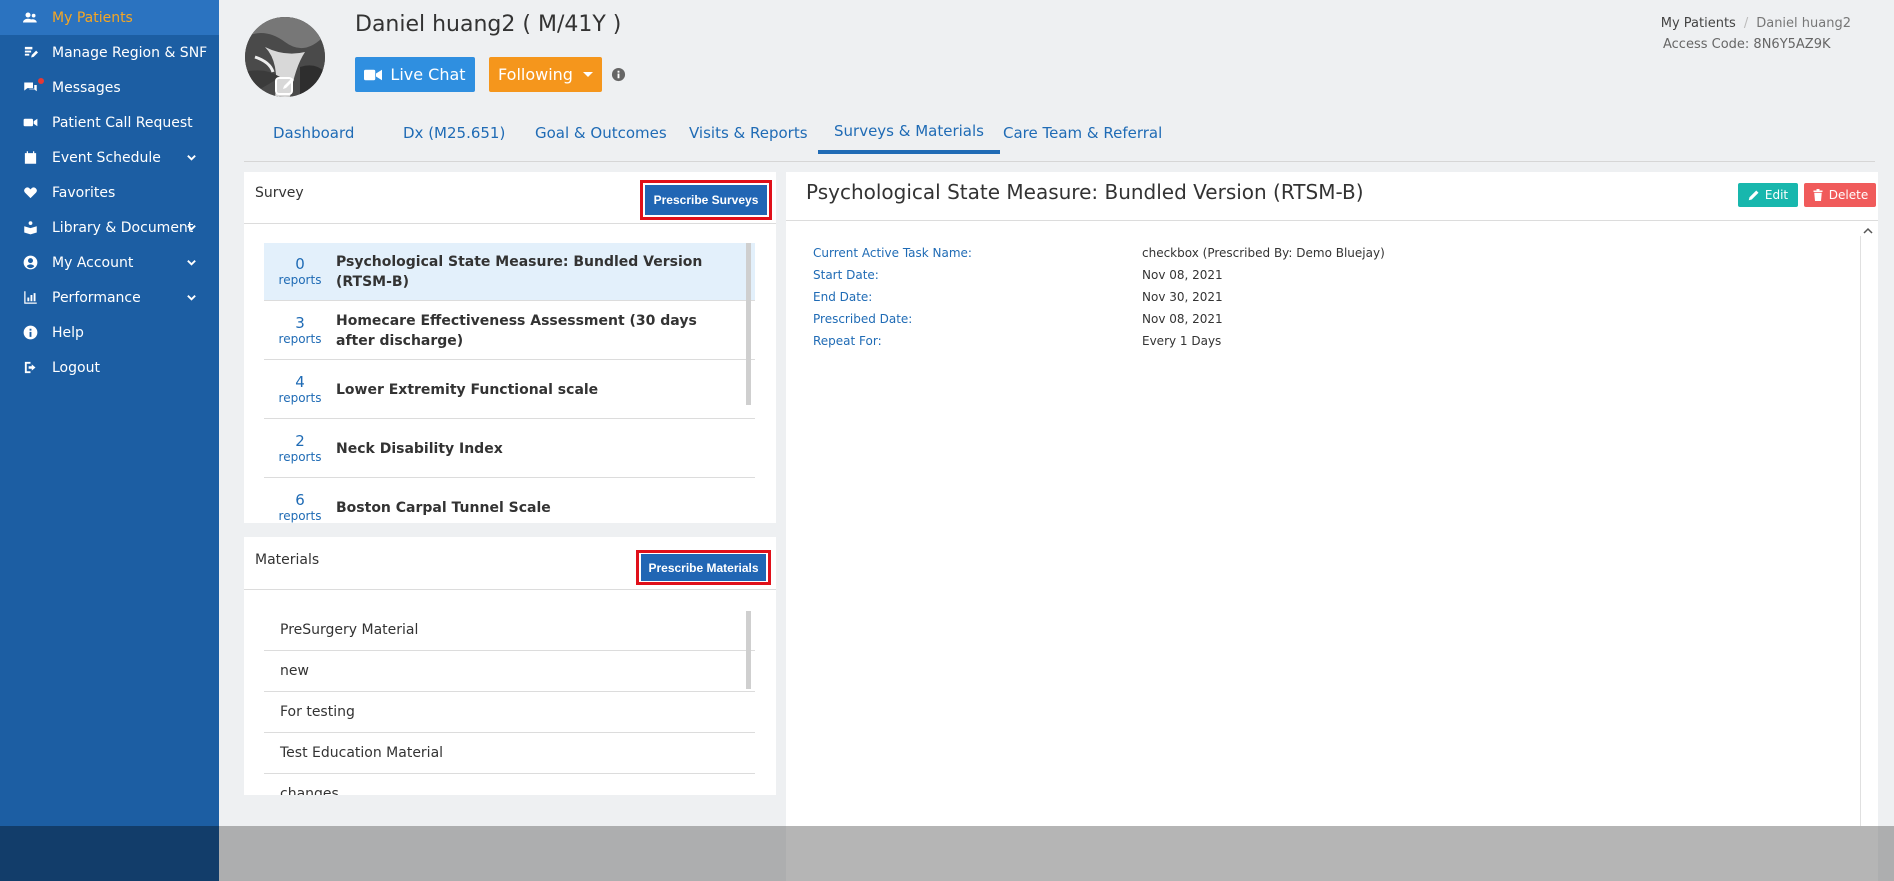  I want to click on trash-icon, so click(1818, 195).